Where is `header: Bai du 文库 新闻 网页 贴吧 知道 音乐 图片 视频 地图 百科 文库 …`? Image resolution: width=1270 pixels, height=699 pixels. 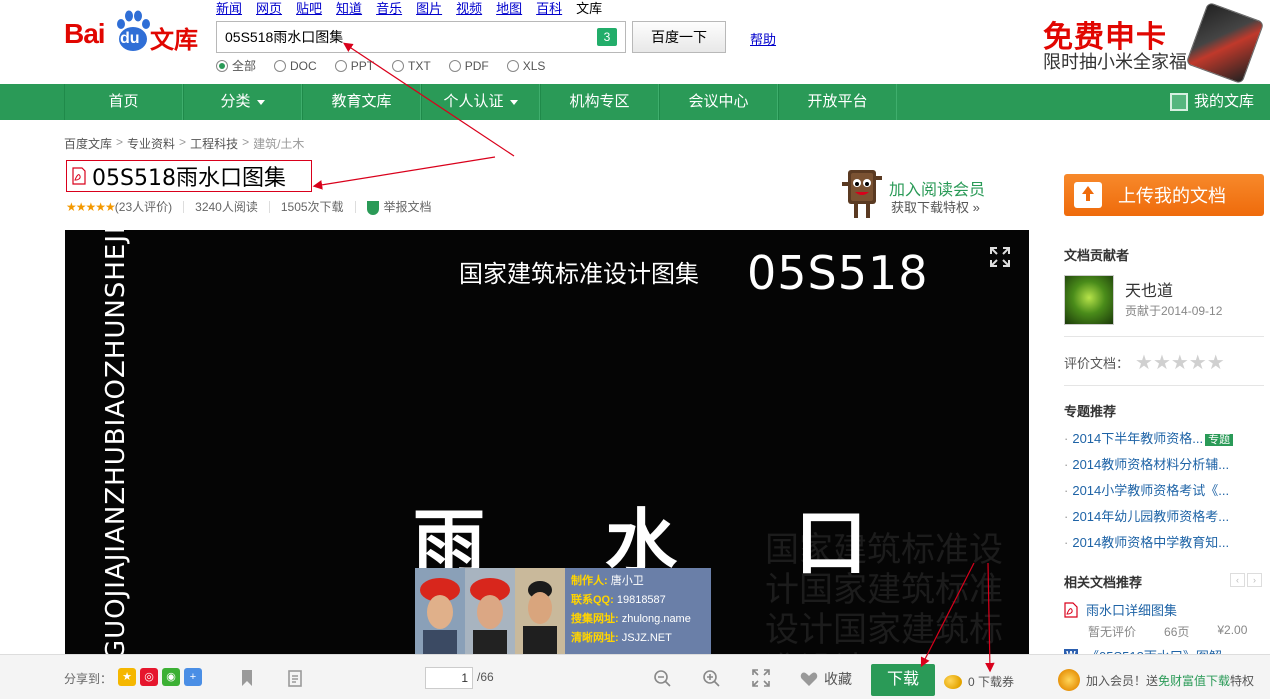
header: Bai du 文库 新闻 网页 贴吧 知道 音乐 图片 视频 地图 百科 文库 … is located at coordinates (635, 42).